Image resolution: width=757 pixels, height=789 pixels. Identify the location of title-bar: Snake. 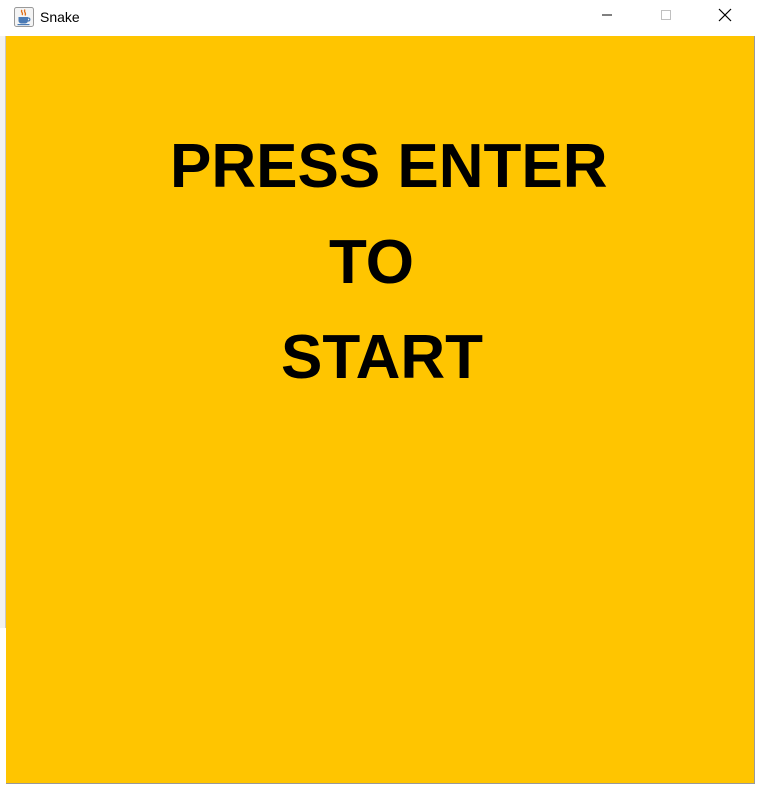
(378, 18).